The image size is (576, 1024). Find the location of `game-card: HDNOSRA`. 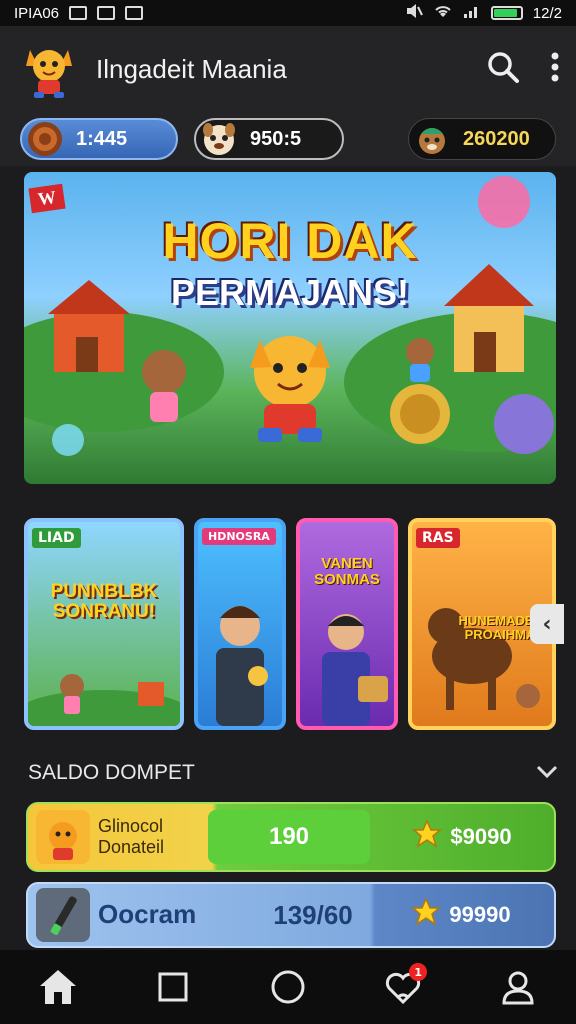

game-card: HDNOSRA is located at coordinates (240, 624).